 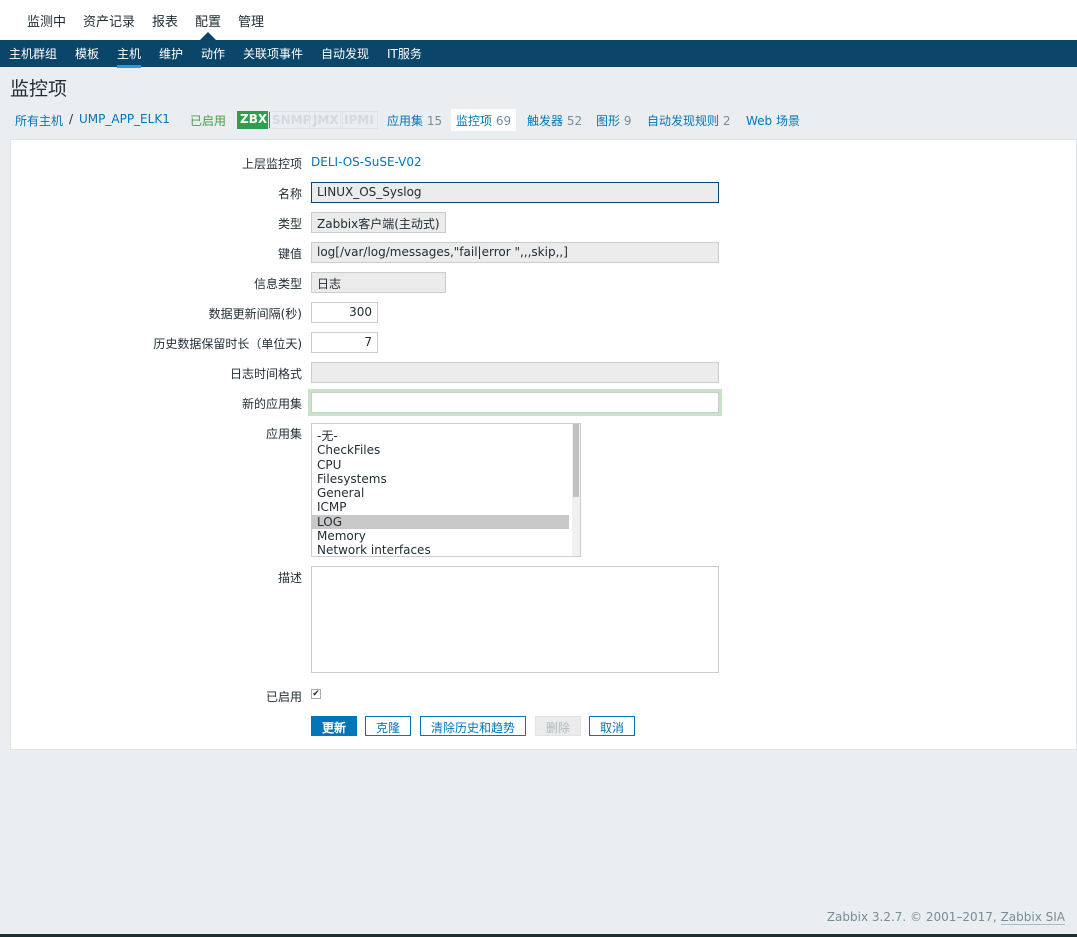 What do you see at coordinates (515, 619) in the screenshot?
I see `description-textarea` at bounding box center [515, 619].